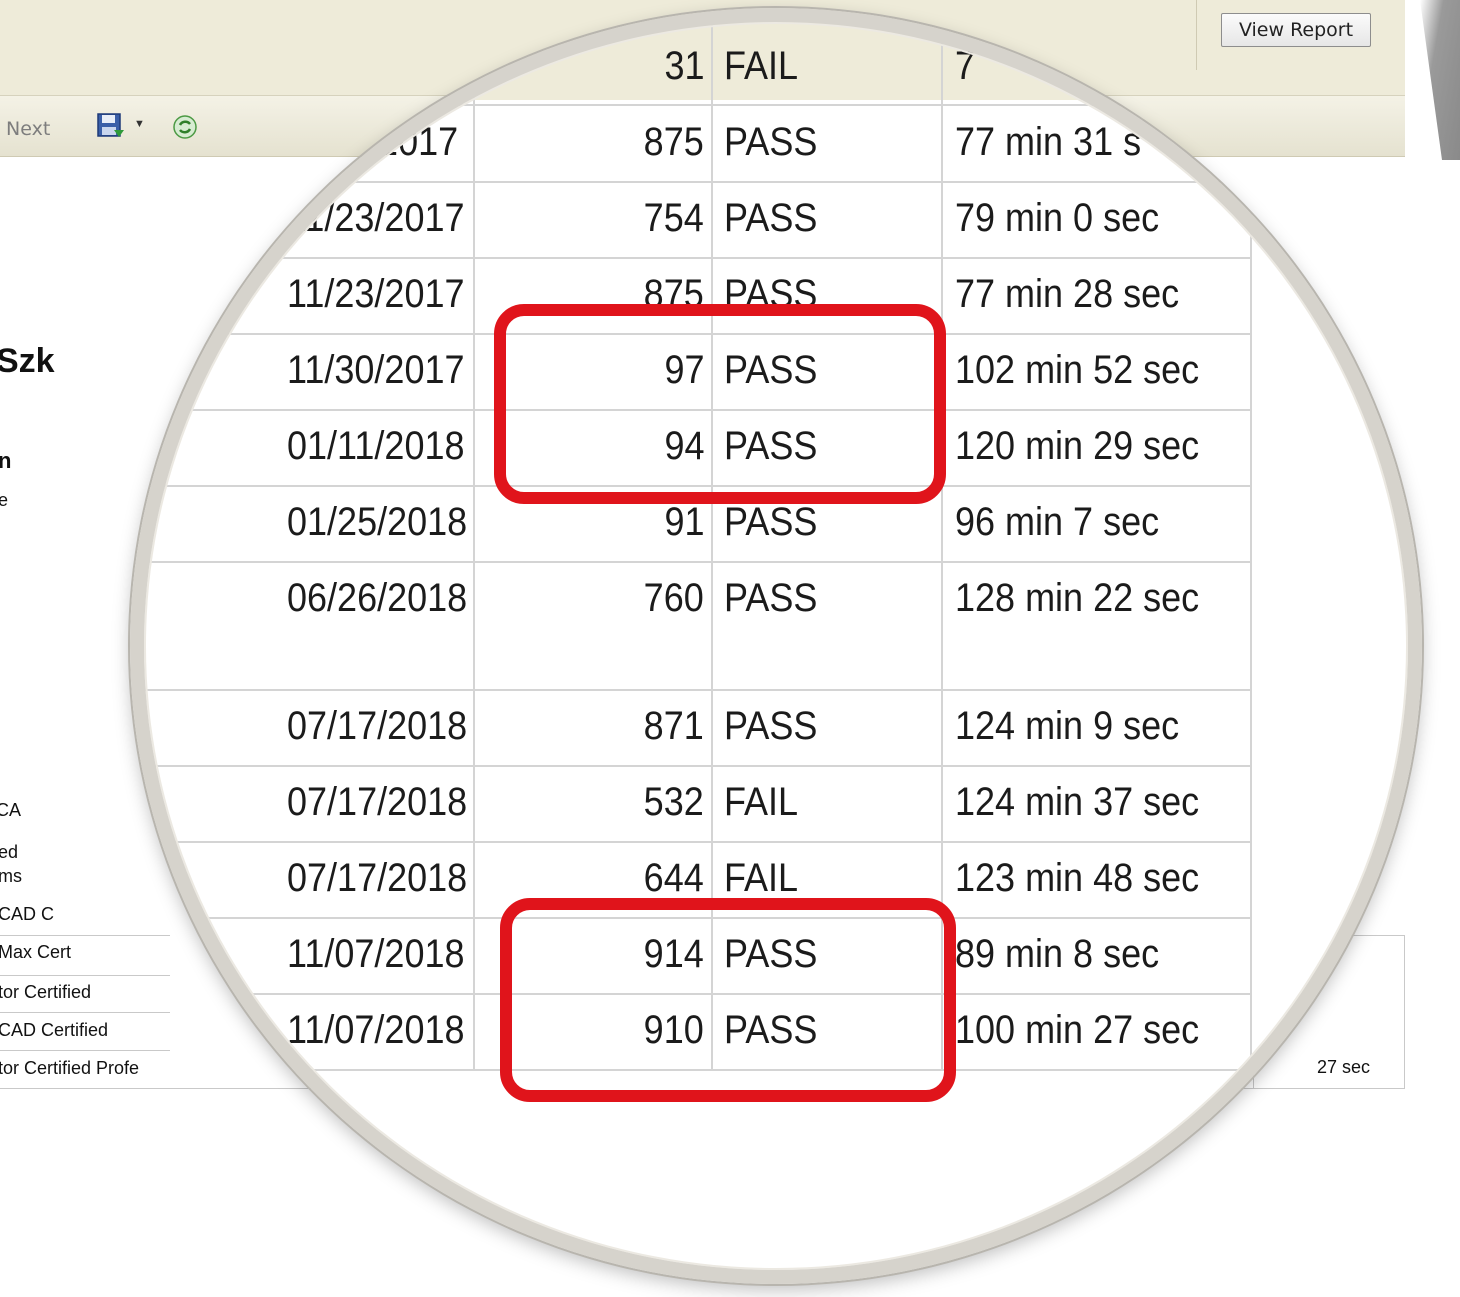  Describe the element at coordinates (965, 66) in the screenshot. I see `time-cell: 7` at that location.